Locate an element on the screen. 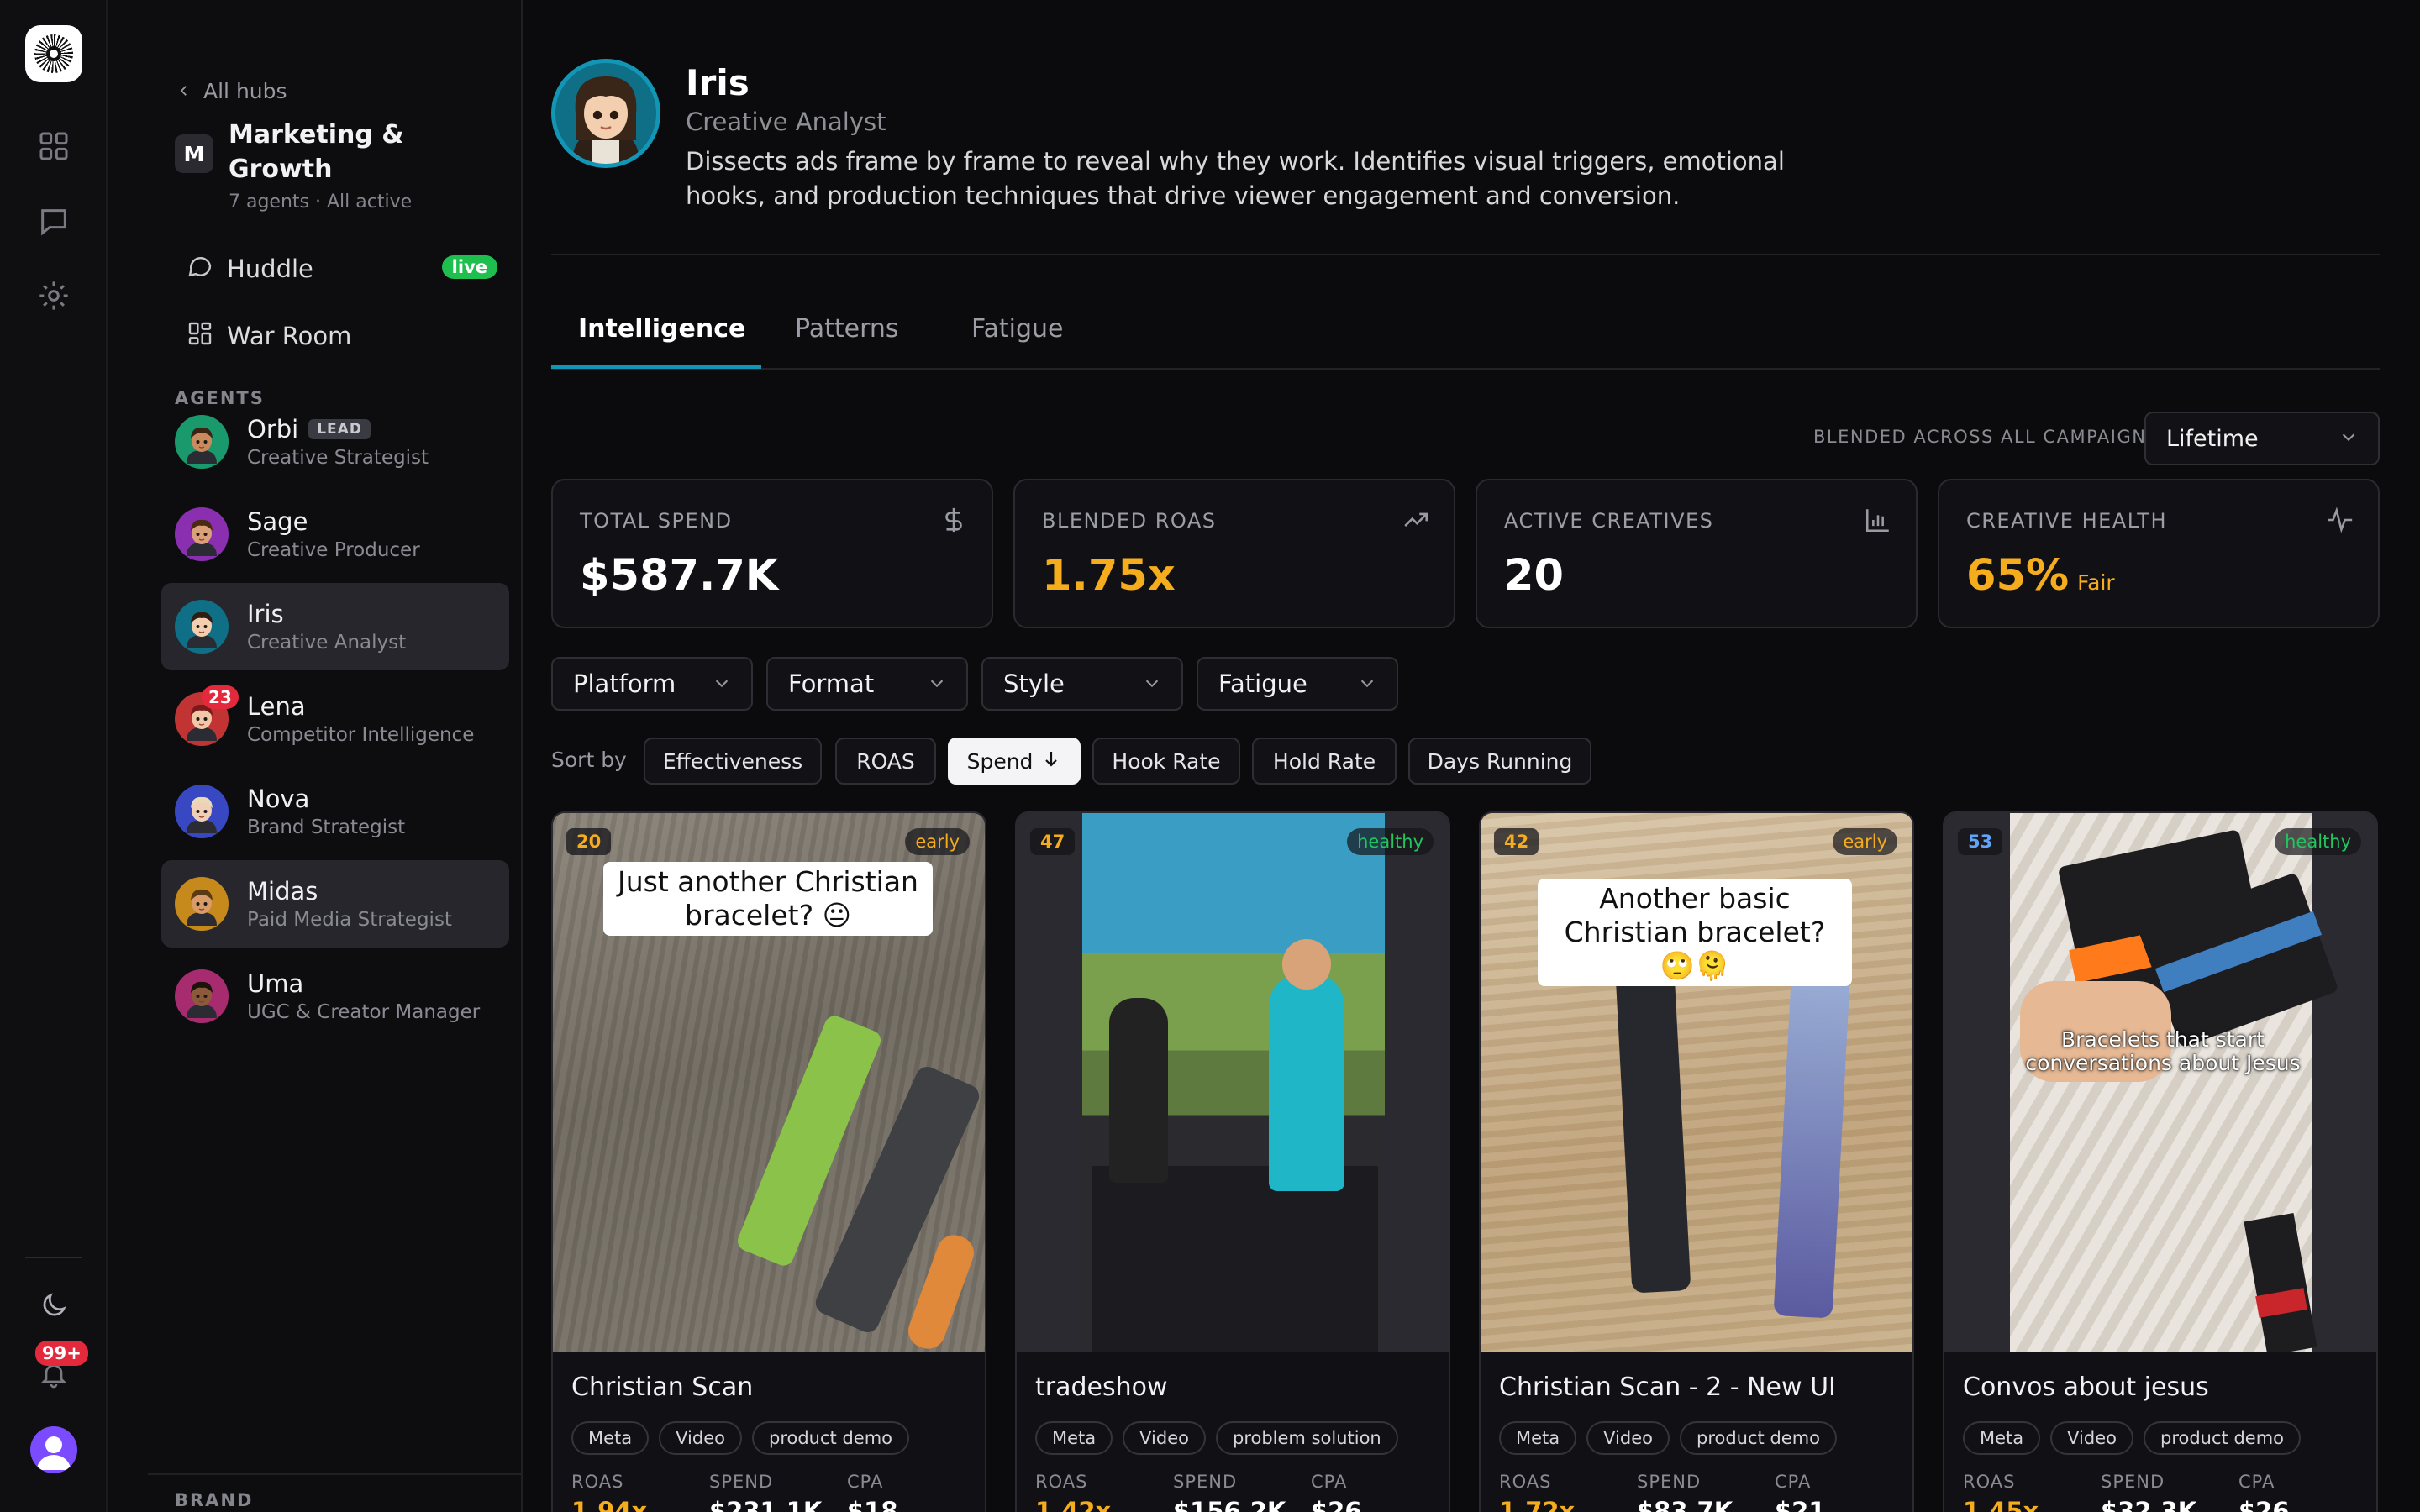 Image resolution: width=2420 pixels, height=1512 pixels. sort-days-running: Days Running is located at coordinates (1499, 761).